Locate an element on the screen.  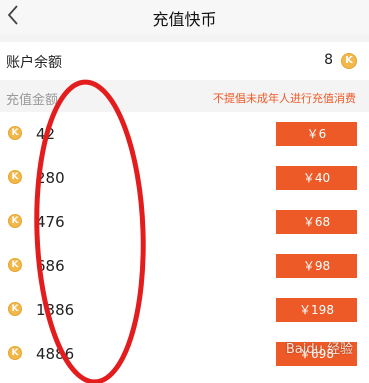
package-amount: 1386 is located at coordinates (55, 310).